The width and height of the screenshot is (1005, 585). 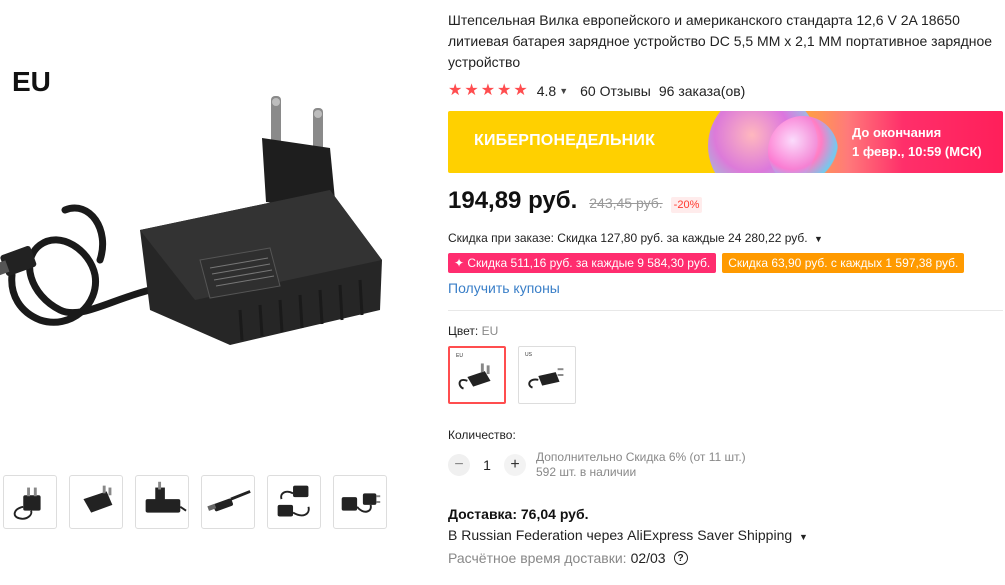 I want to click on color-label: Цвет: EU, so click(x=725, y=331).